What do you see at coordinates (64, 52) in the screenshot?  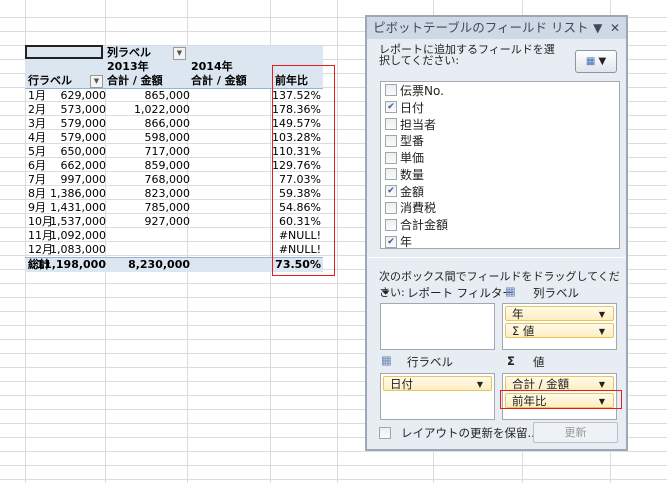 I see `selected-cell` at bounding box center [64, 52].